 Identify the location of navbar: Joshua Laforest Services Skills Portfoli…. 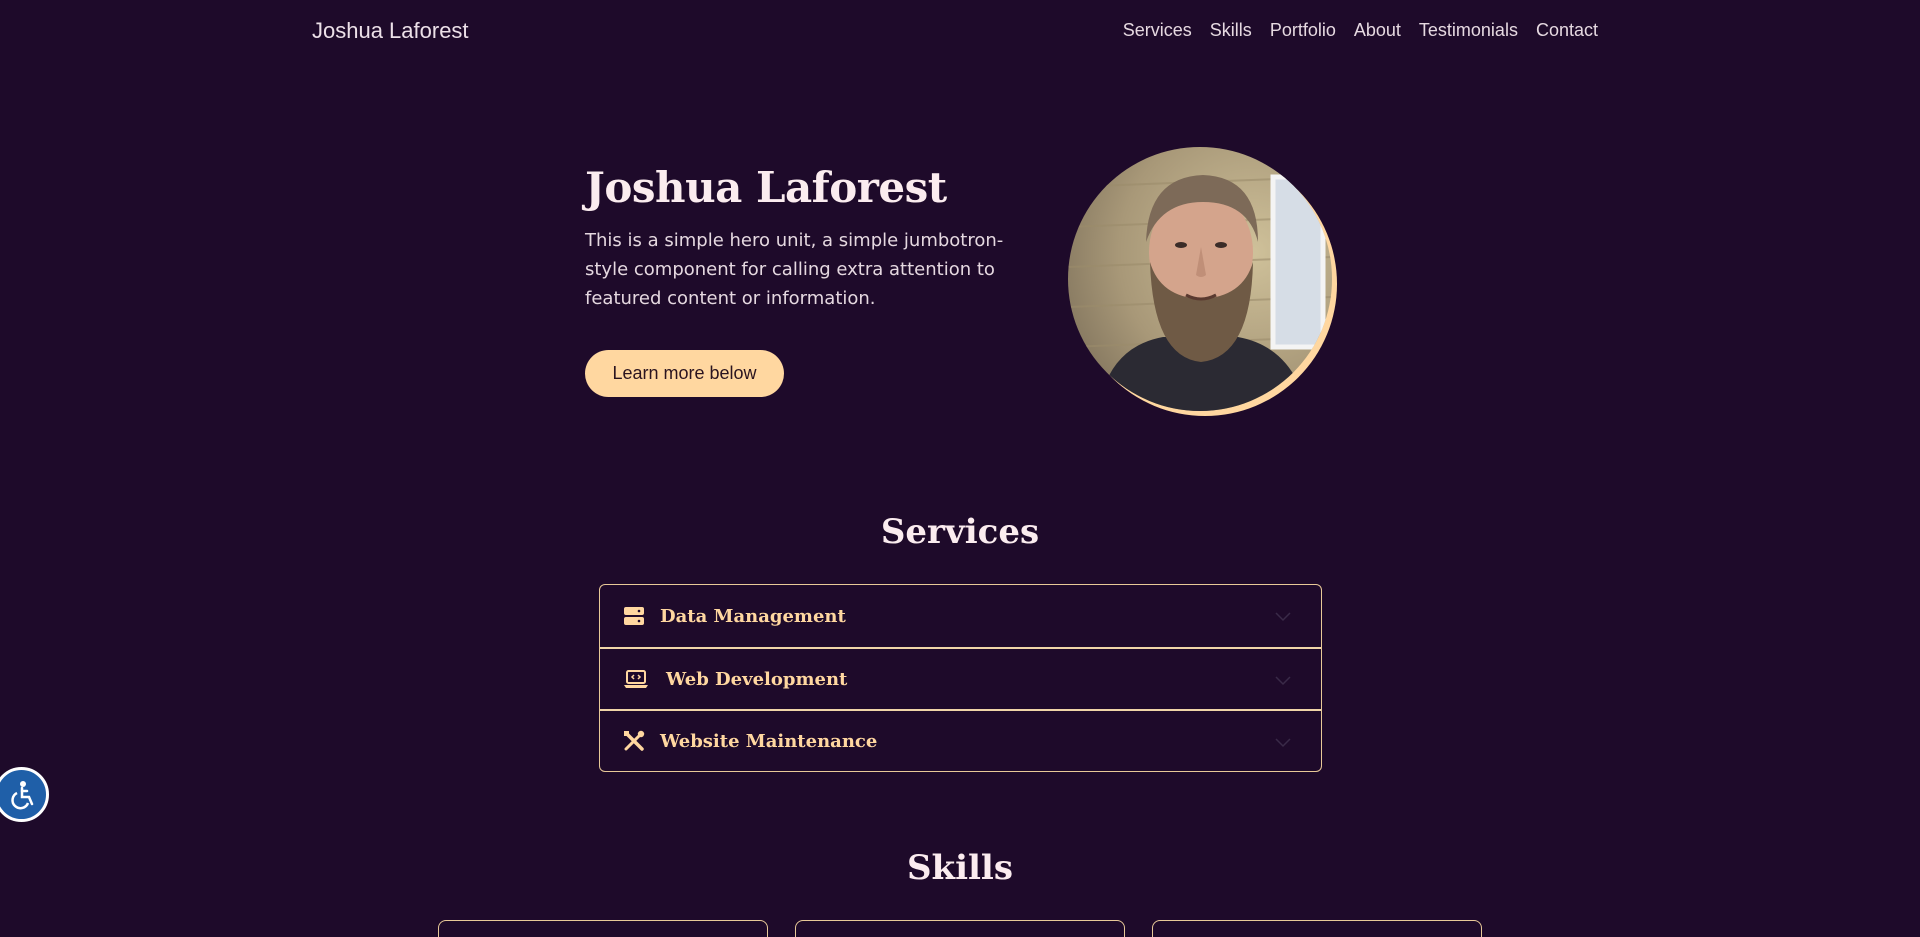
(960, 32).